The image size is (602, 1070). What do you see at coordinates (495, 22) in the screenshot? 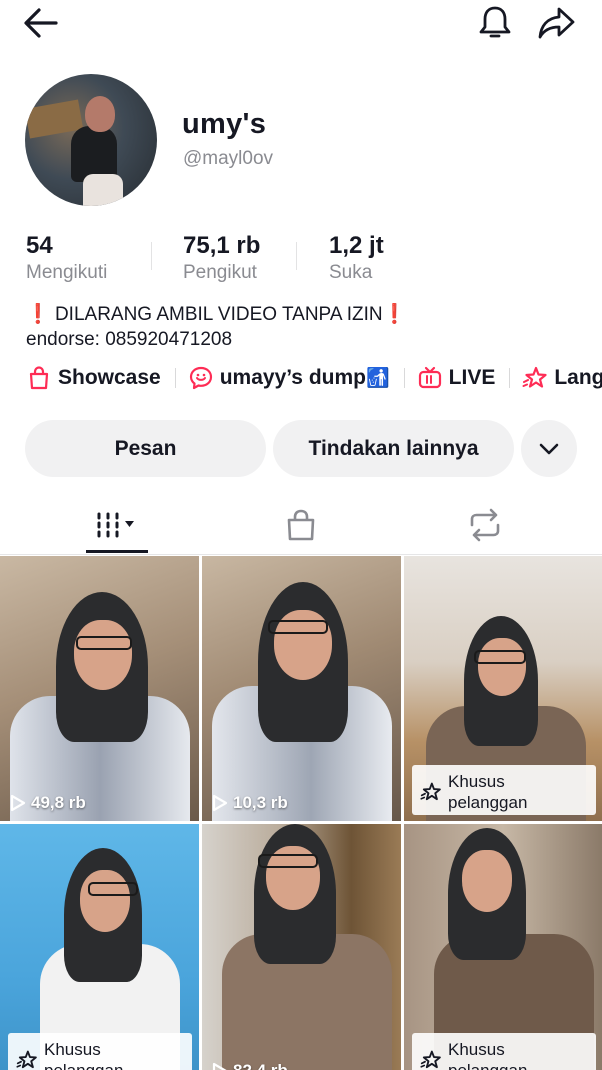
I see `bell-icon` at bounding box center [495, 22].